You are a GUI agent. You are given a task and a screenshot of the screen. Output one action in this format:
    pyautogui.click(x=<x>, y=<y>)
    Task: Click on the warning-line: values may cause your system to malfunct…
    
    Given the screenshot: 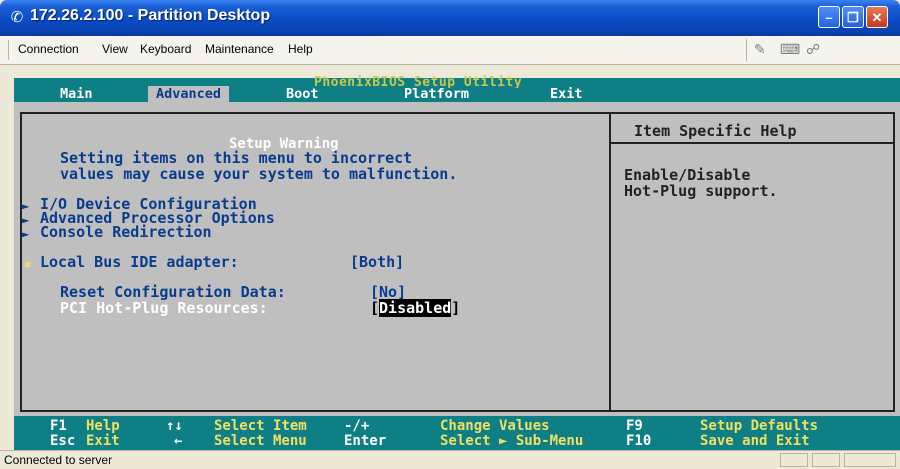 What is the action you would take?
    pyautogui.click(x=259, y=174)
    